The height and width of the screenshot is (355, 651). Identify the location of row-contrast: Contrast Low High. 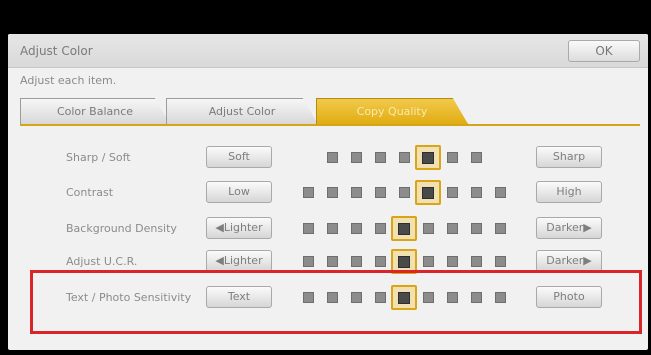
(328, 193).